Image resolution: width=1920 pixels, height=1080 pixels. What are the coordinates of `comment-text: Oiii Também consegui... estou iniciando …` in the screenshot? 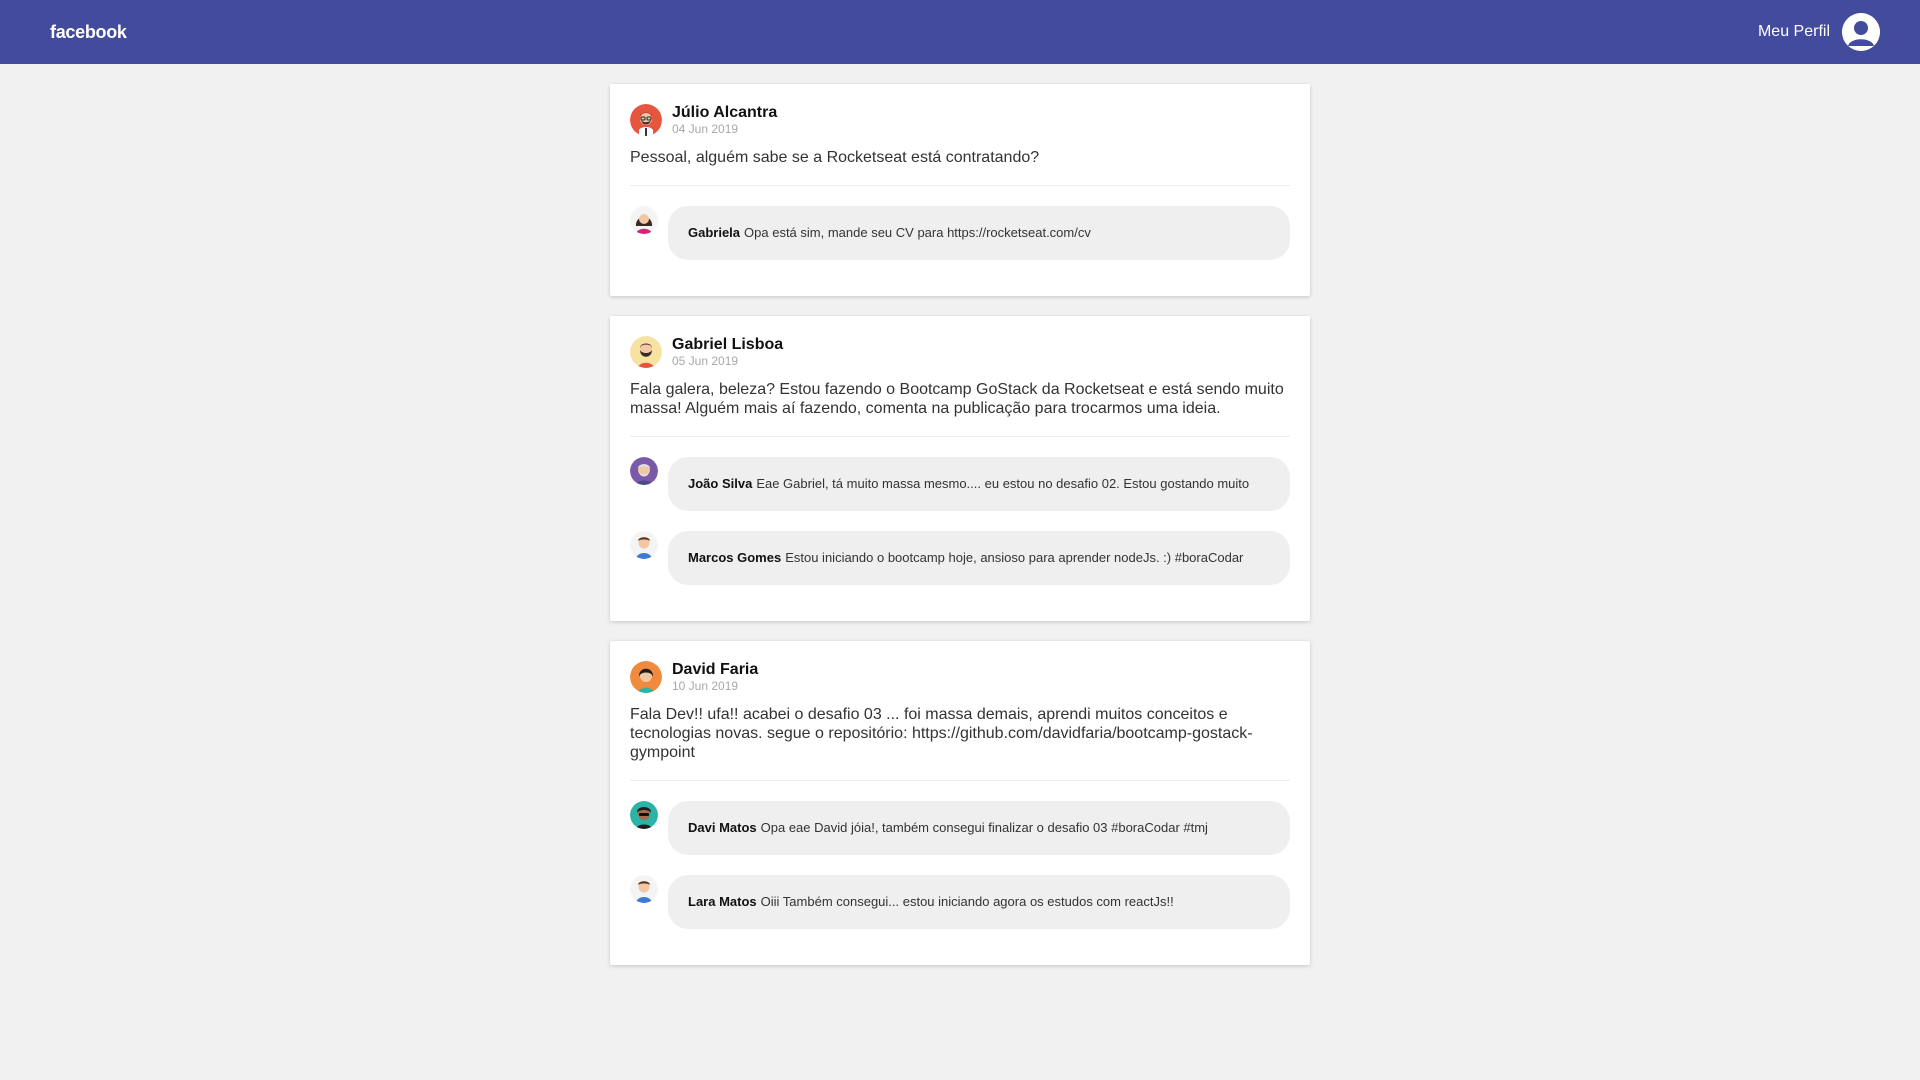 It's located at (967, 901).